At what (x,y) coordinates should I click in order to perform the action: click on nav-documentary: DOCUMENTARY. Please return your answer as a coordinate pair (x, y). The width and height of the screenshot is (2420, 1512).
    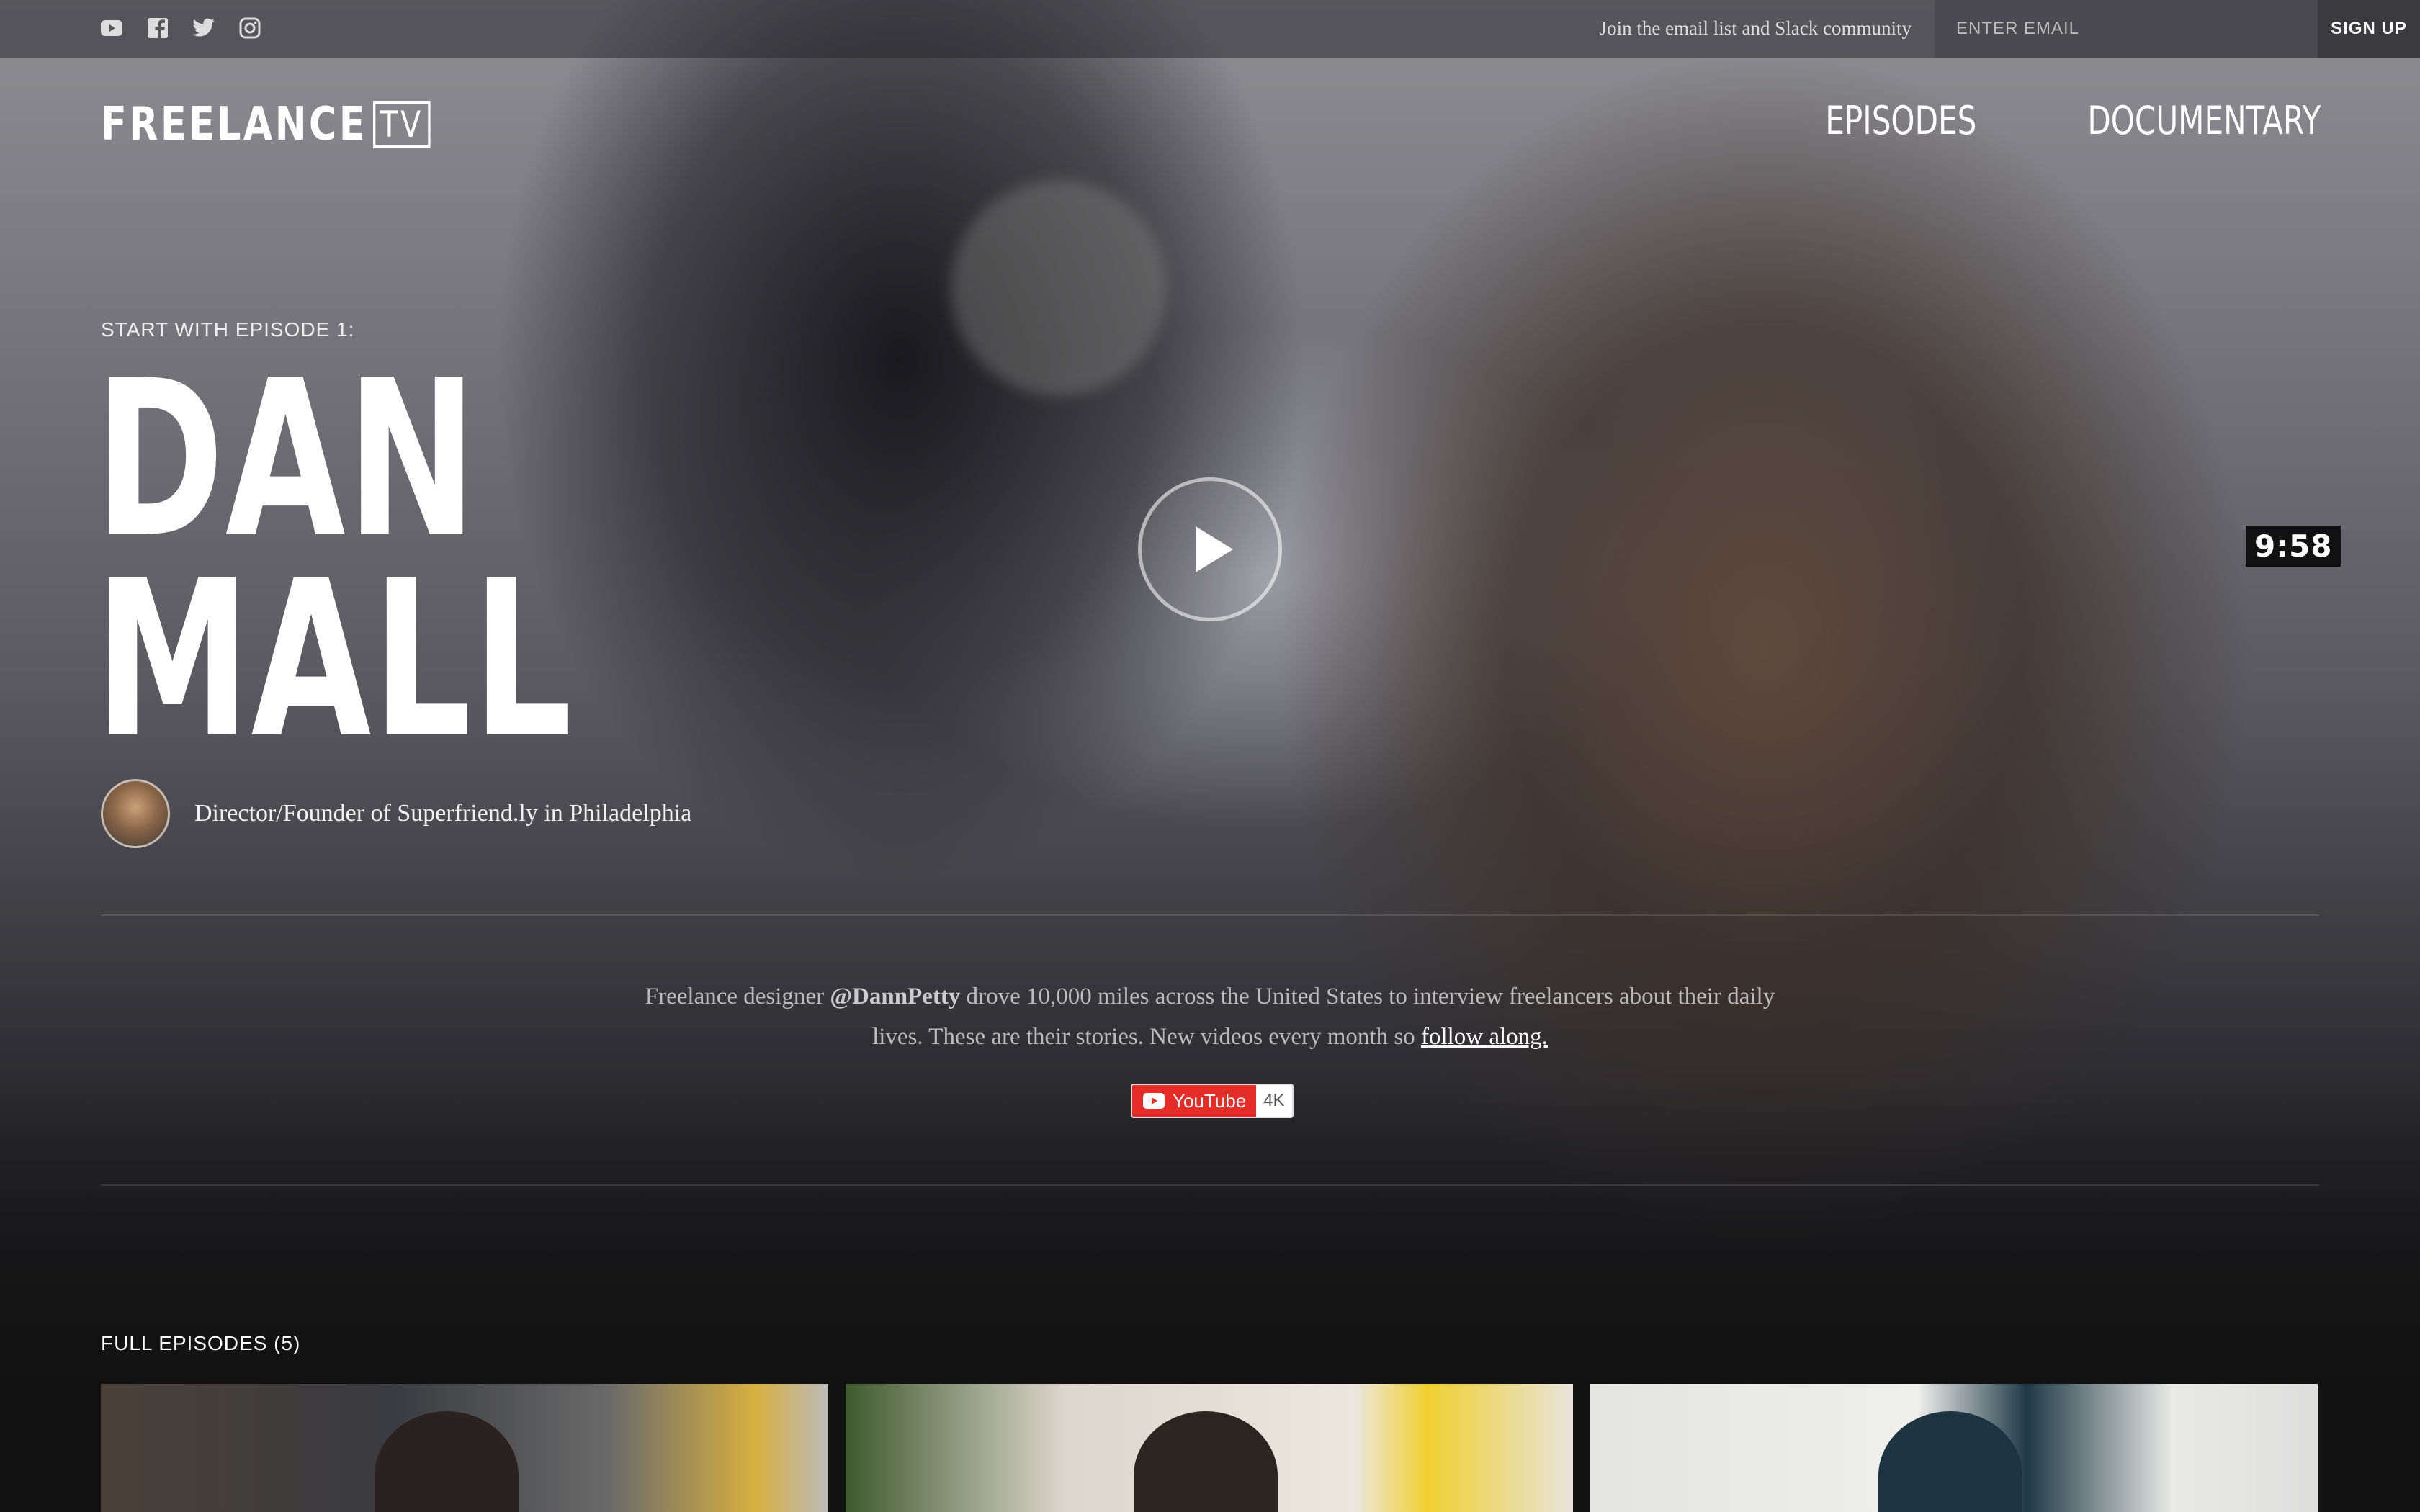
    Looking at the image, I should click on (2204, 120).